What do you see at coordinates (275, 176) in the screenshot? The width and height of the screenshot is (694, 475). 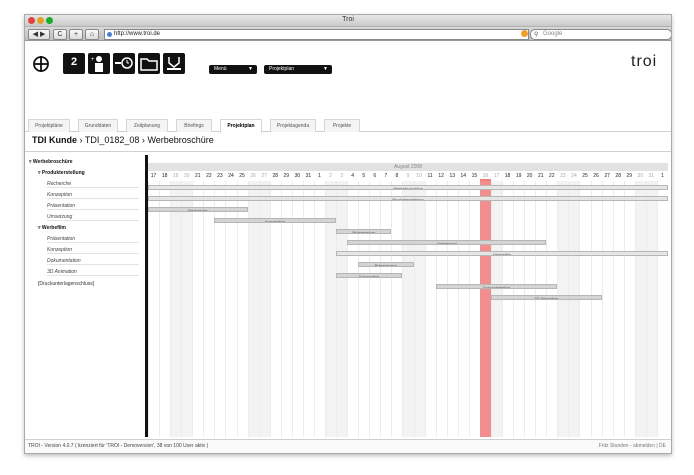 I see `day-label: 28` at bounding box center [275, 176].